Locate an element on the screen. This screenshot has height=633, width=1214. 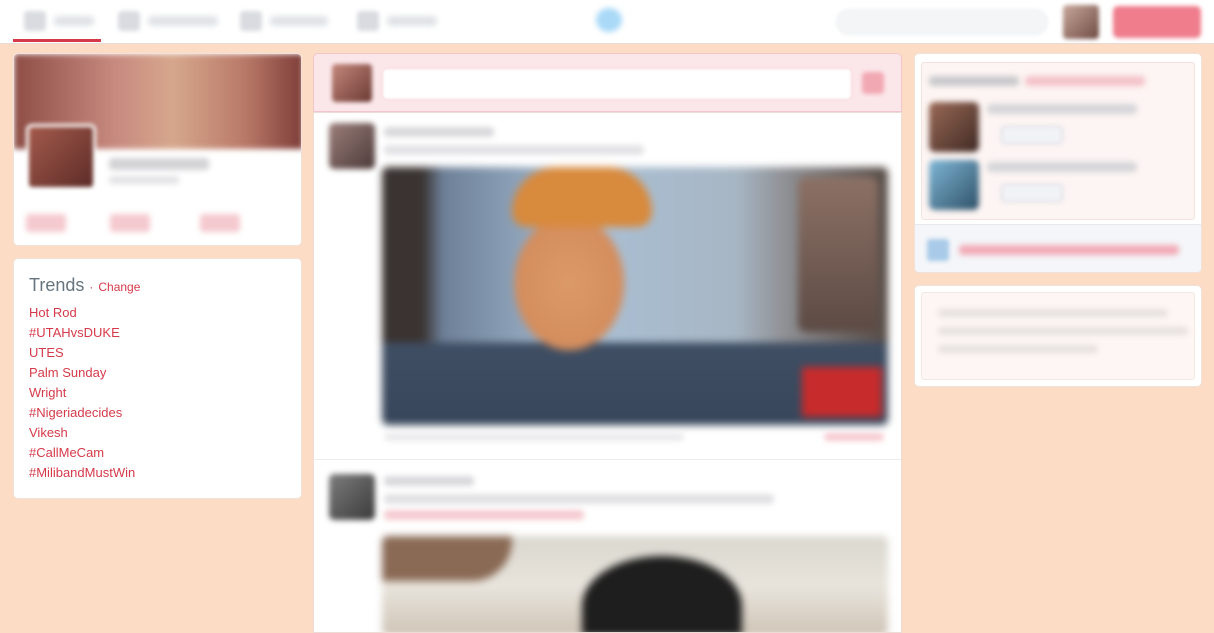
search-input is located at coordinates (942, 22).